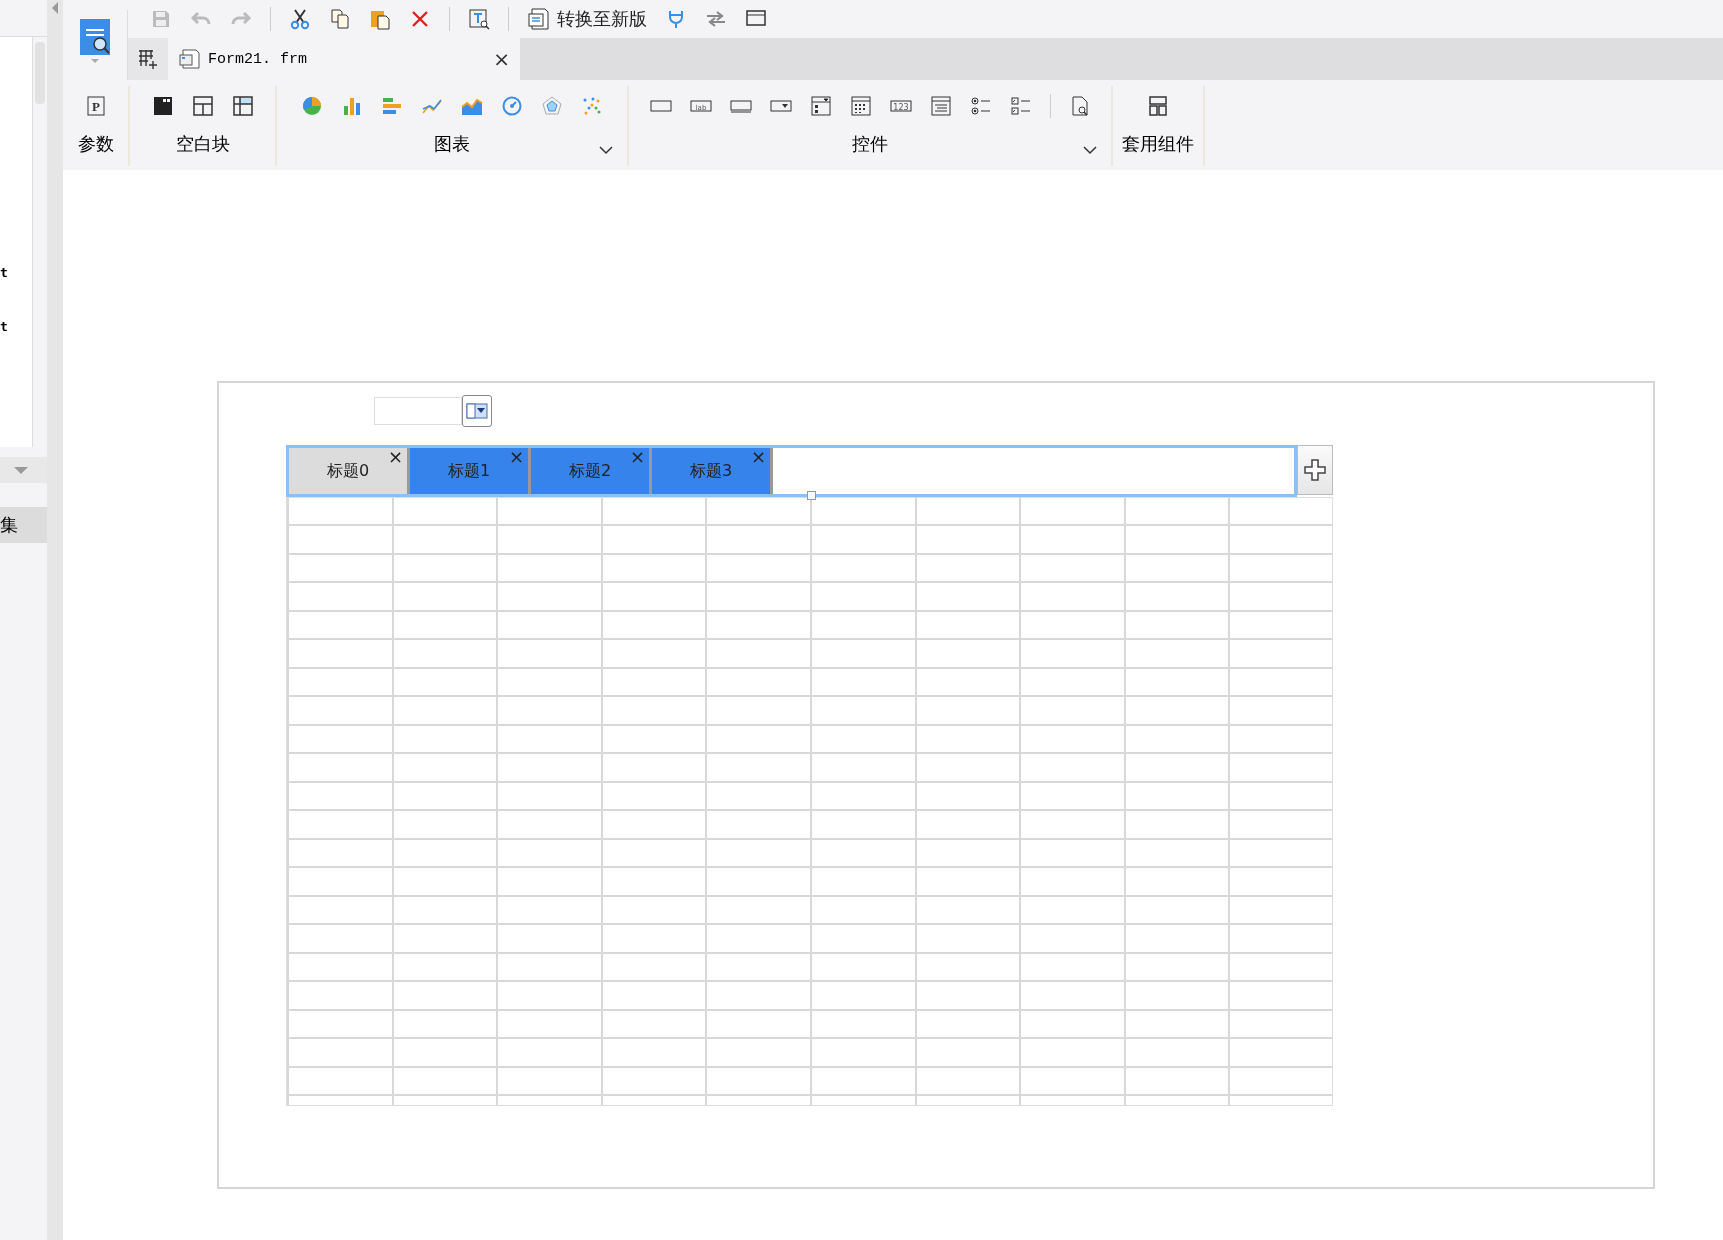 This screenshot has width=1723, height=1240. What do you see at coordinates (1020, 106) in the screenshot?
I see `checkbox-group-icon` at bounding box center [1020, 106].